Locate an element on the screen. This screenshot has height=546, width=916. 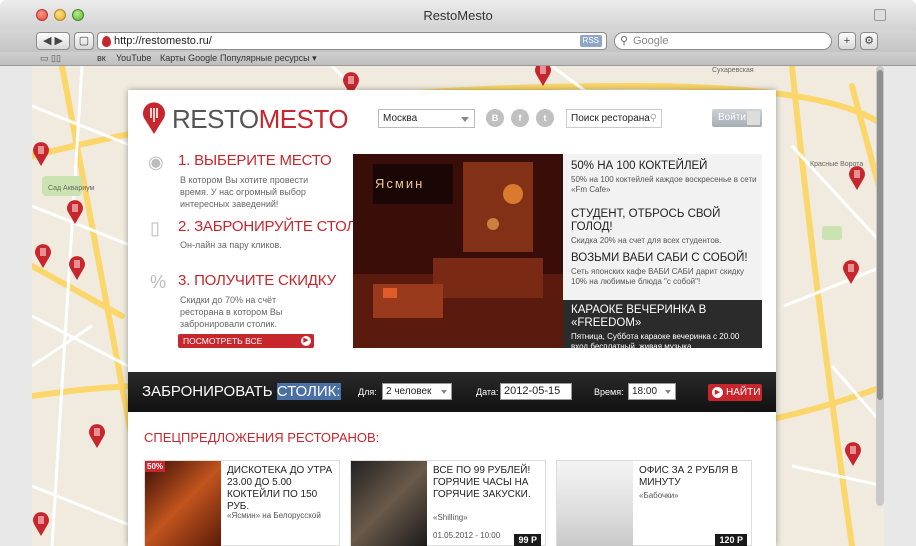
offer-venue: «Shilling» is located at coordinates (450, 517).